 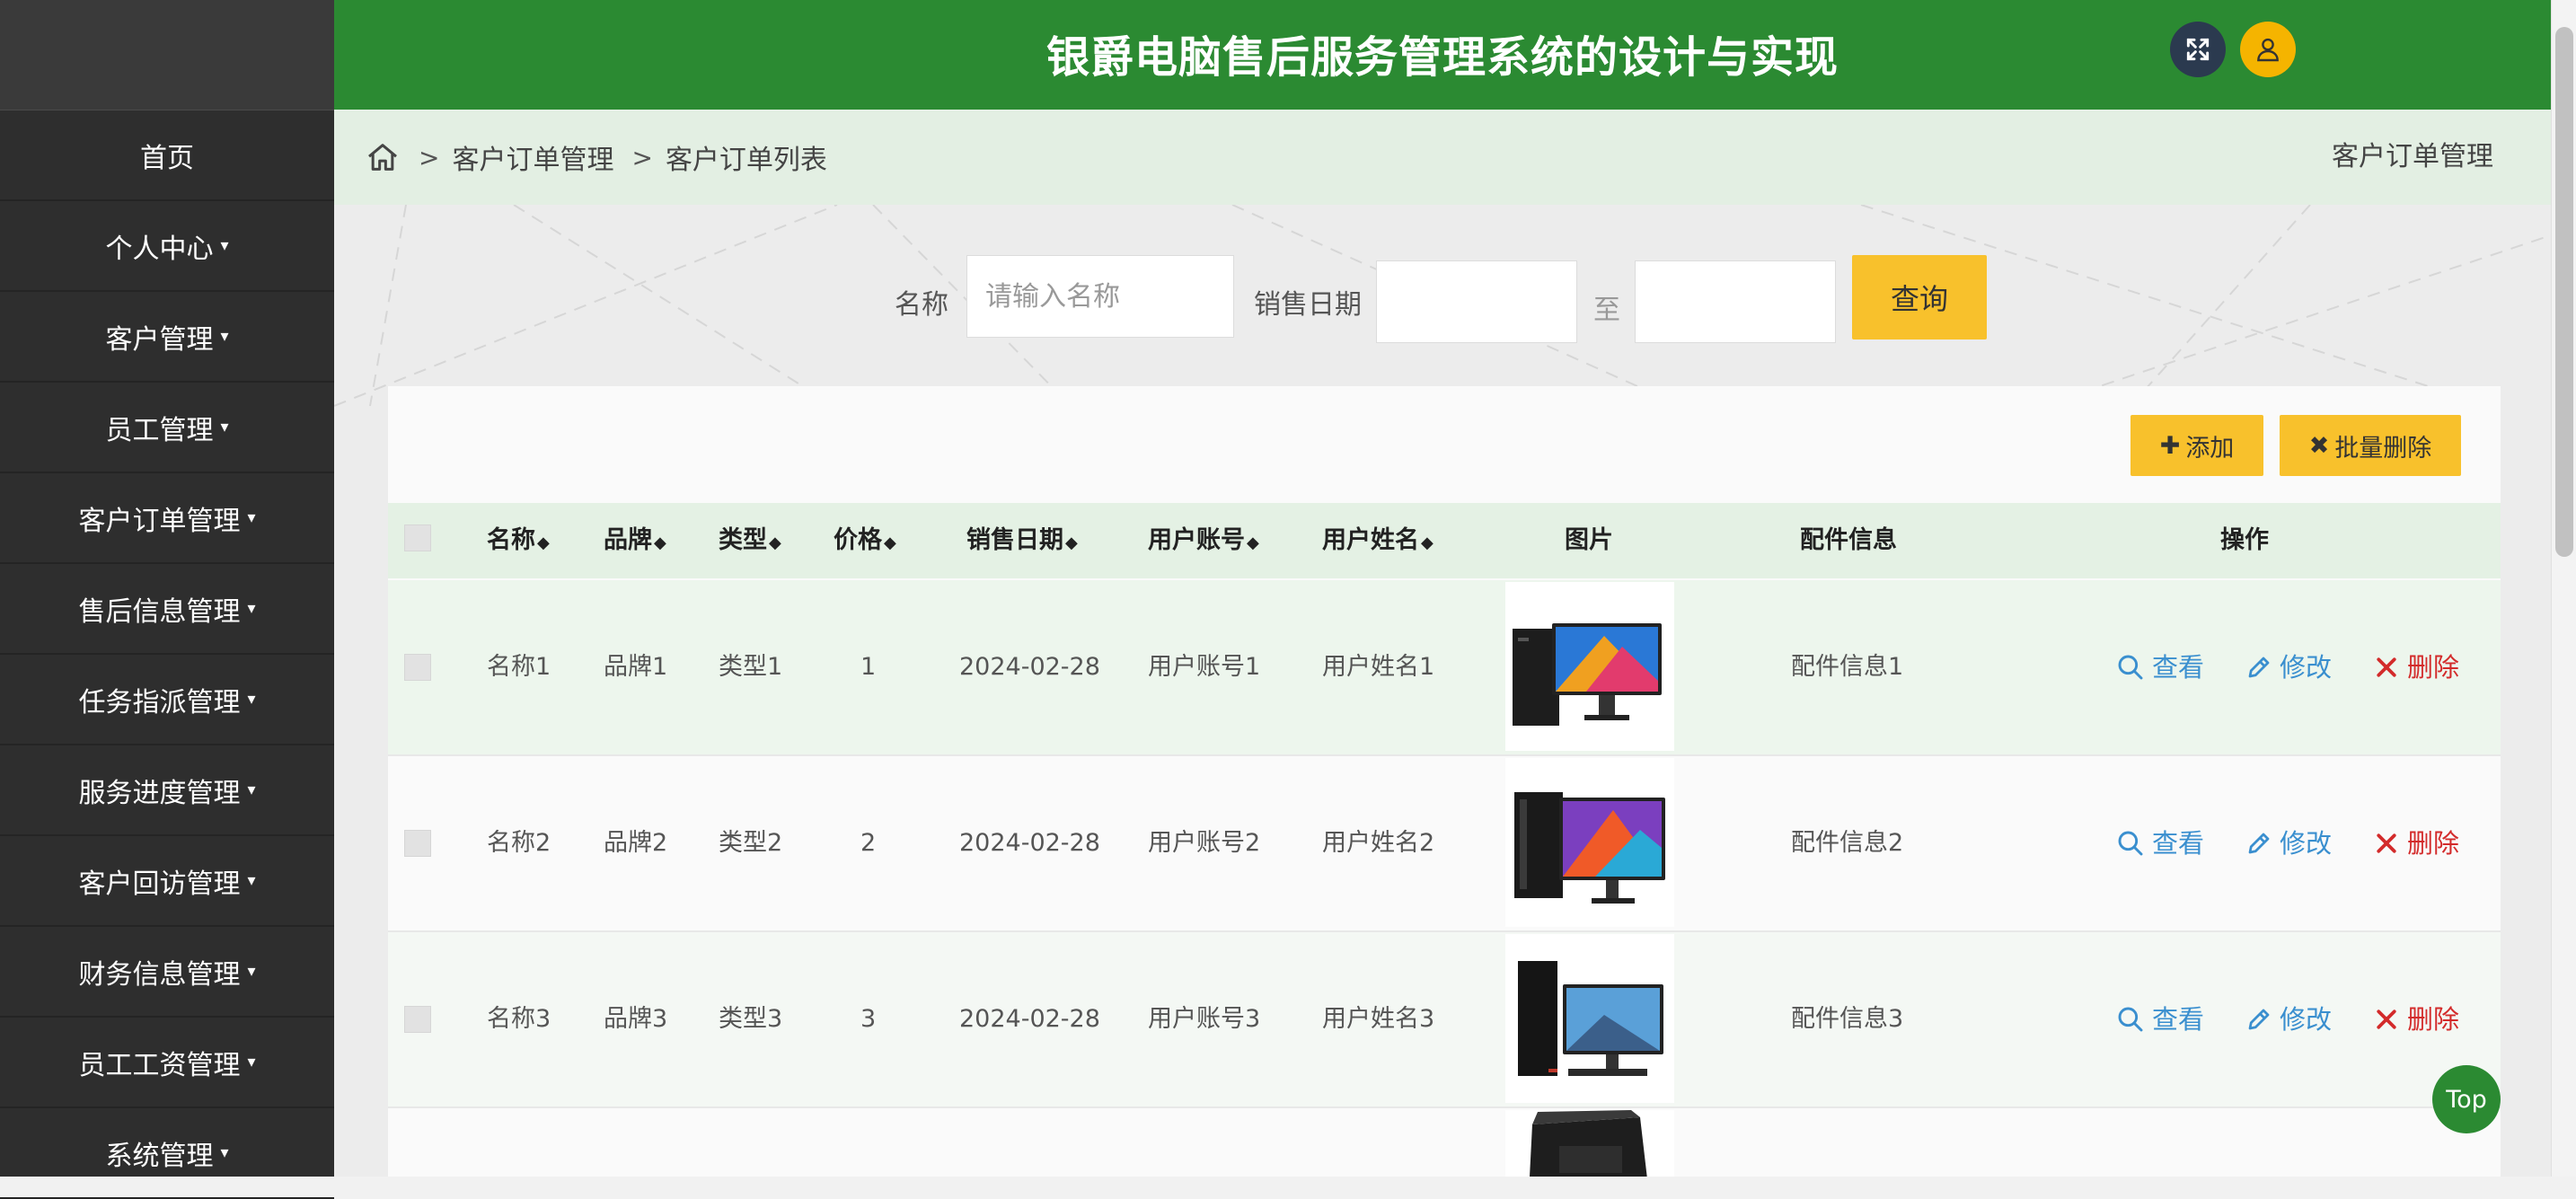 What do you see at coordinates (2268, 49) in the screenshot?
I see `user-avatar-button` at bounding box center [2268, 49].